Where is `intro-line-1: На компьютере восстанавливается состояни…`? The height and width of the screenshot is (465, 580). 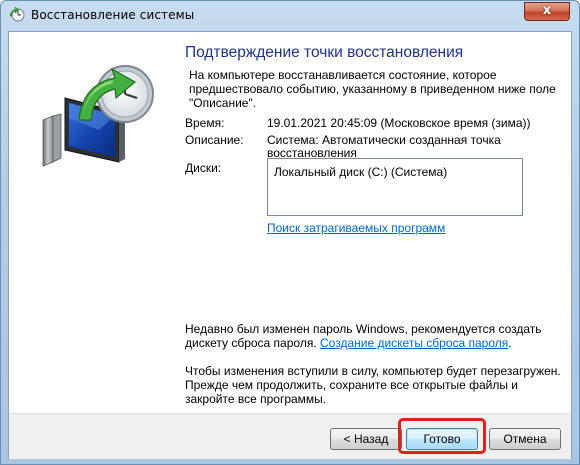 intro-line-1: На компьютере восстанавливается состояни… is located at coordinates (343, 75).